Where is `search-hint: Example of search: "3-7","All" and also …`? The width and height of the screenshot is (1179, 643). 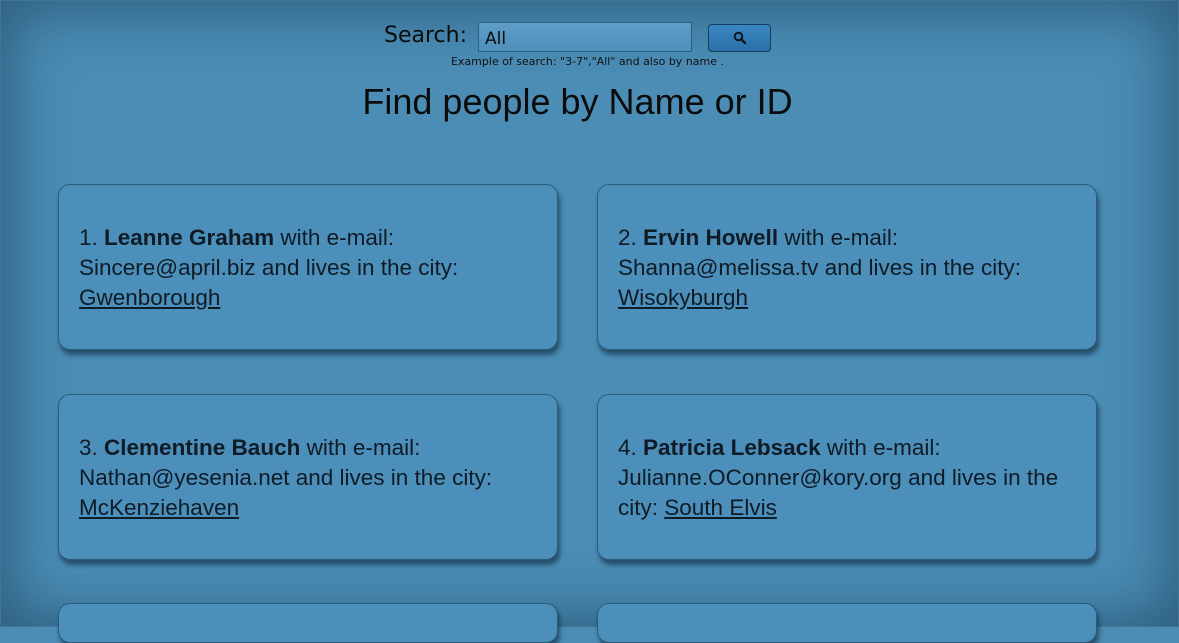
search-hint: Example of search: "3-7","All" and also … is located at coordinates (587, 61).